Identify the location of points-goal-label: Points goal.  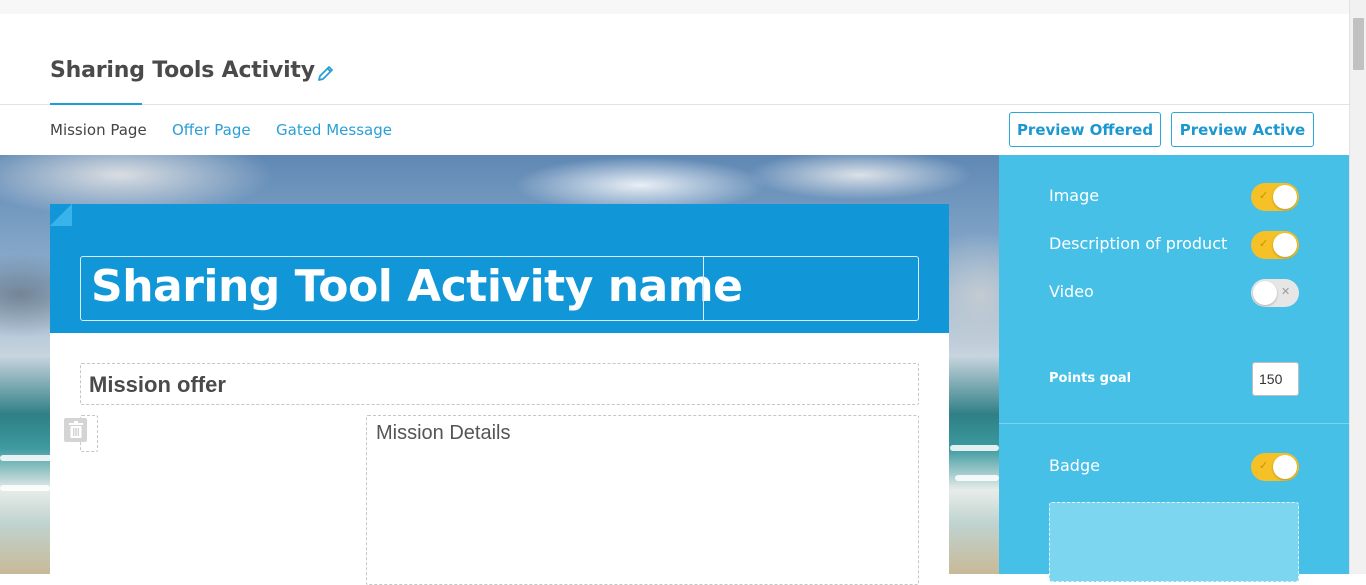
(1090, 378).